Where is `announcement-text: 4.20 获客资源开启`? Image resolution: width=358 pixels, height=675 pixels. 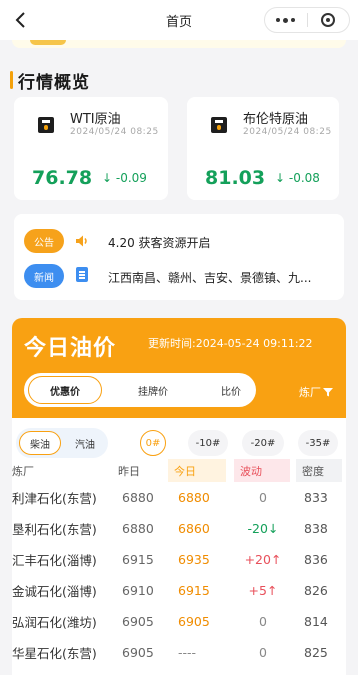
announcement-text: 4.20 获客资源开启 is located at coordinates (159, 242).